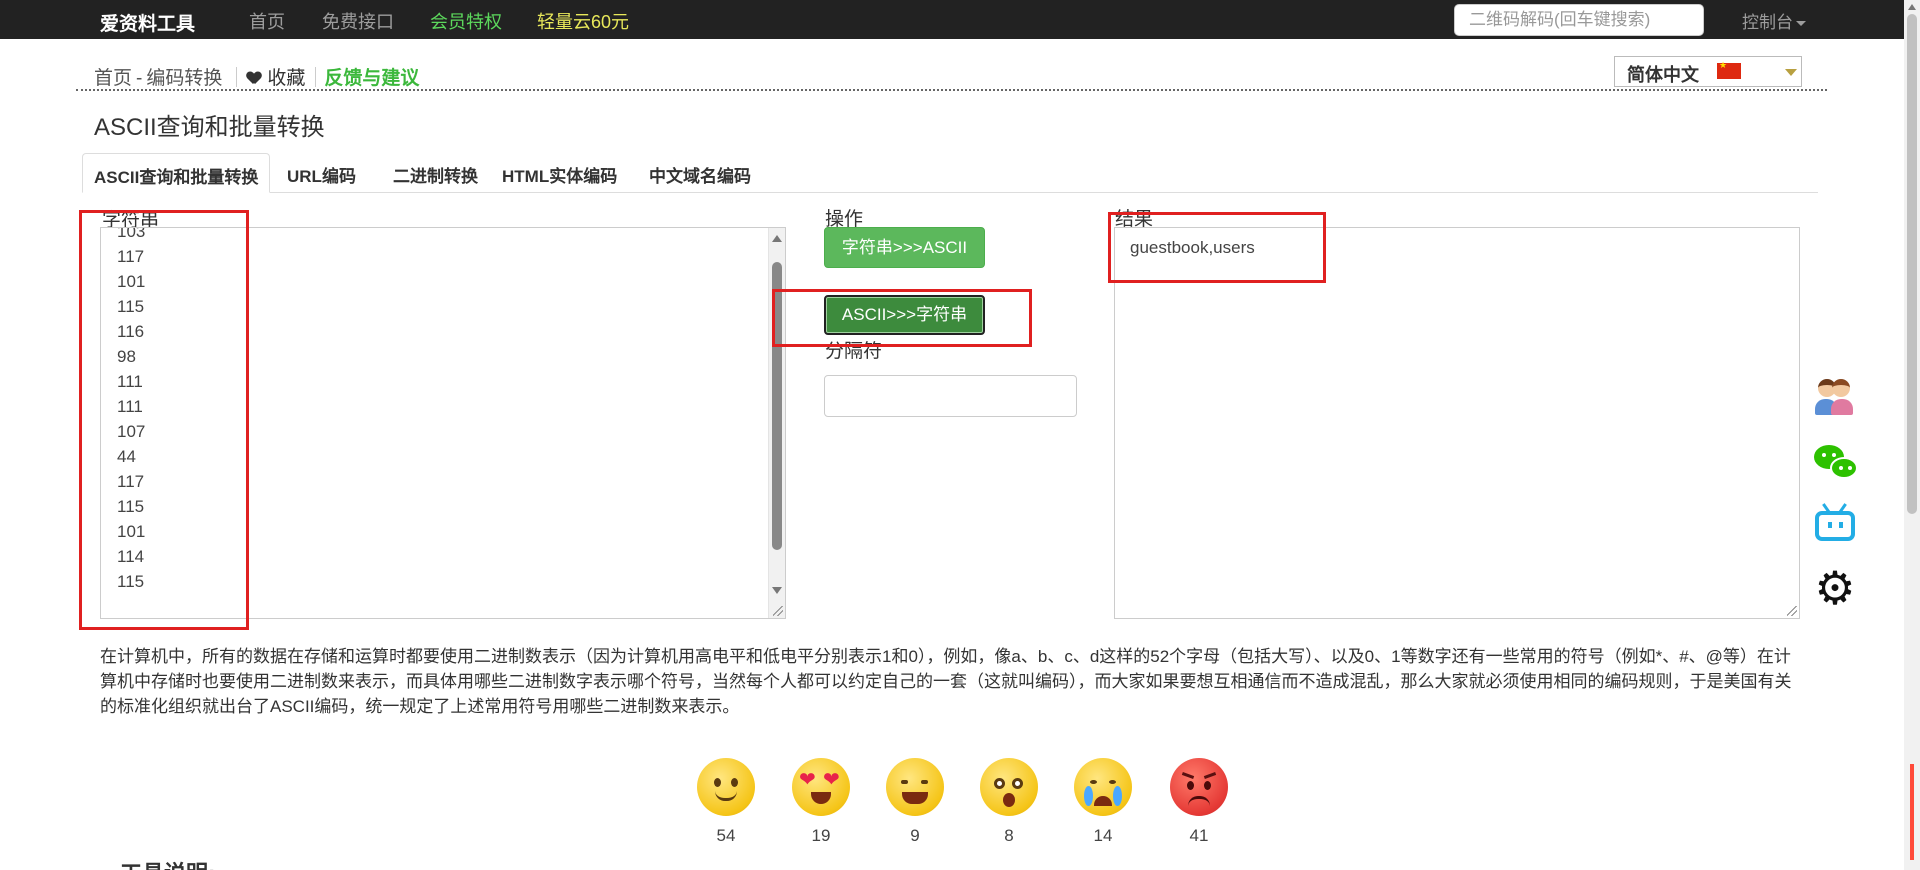  Describe the element at coordinates (1103, 835) in the screenshot. I see `reaction-count: 14` at that location.